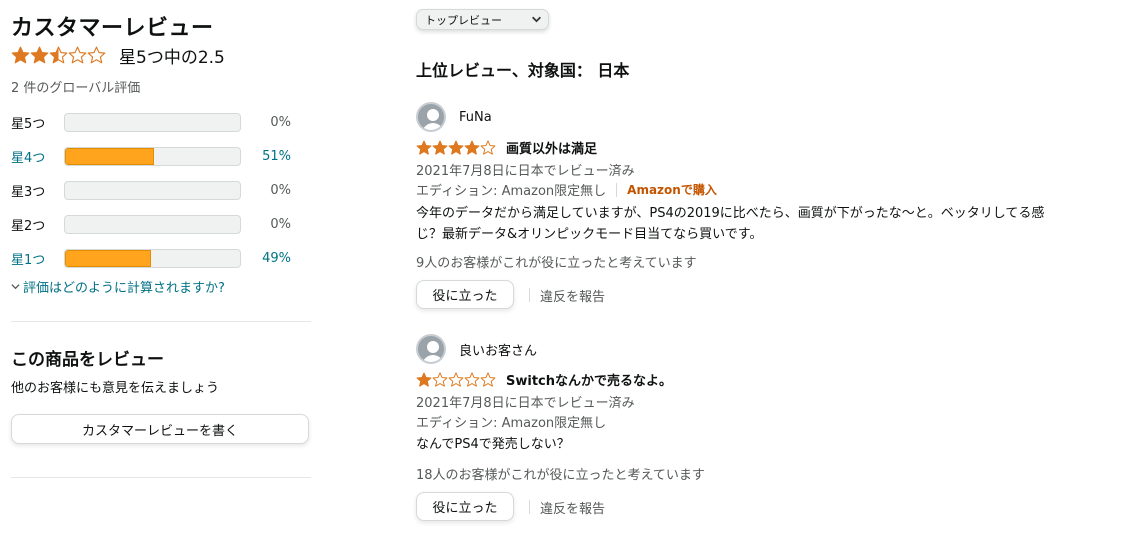 This screenshot has width=1121, height=543. I want to click on average-rating-text: 星5つ中の2.5, so click(172, 58).